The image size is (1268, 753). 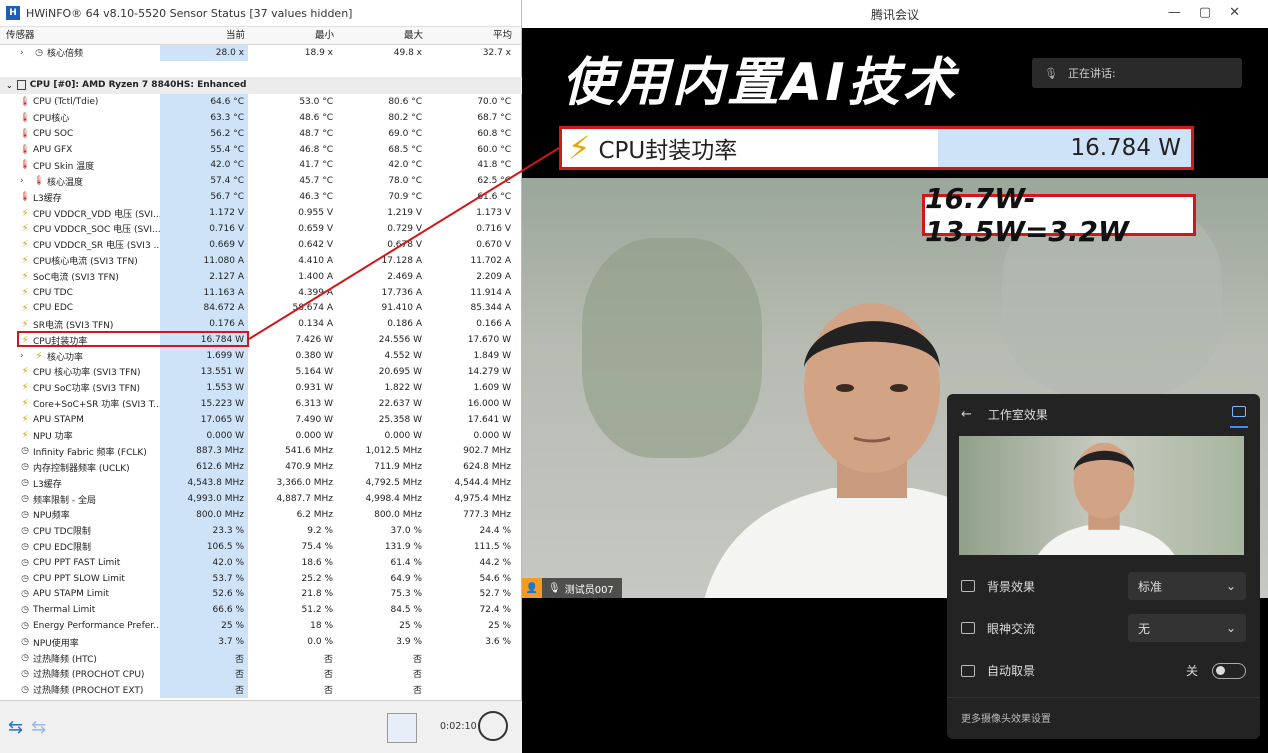 What do you see at coordinates (400, 403) in the screenshot?
I see `sensor-value-max: 22.637 W` at bounding box center [400, 403].